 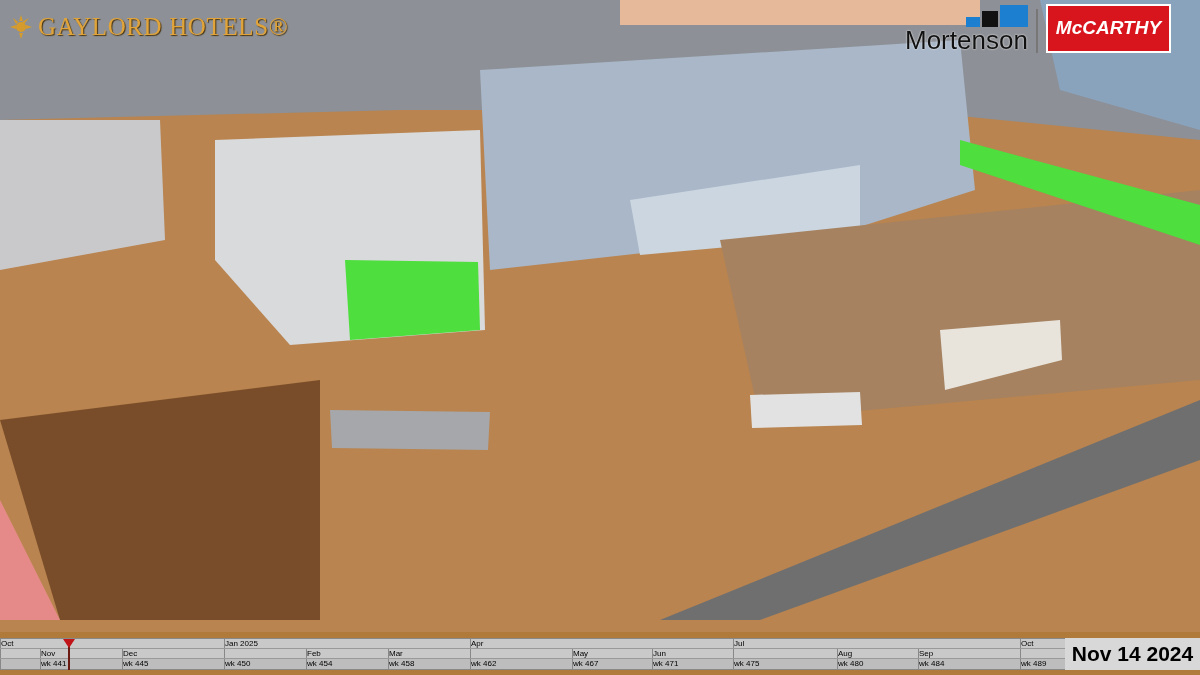 What do you see at coordinates (845, 653) in the screenshot?
I see `month-label: Aug` at bounding box center [845, 653].